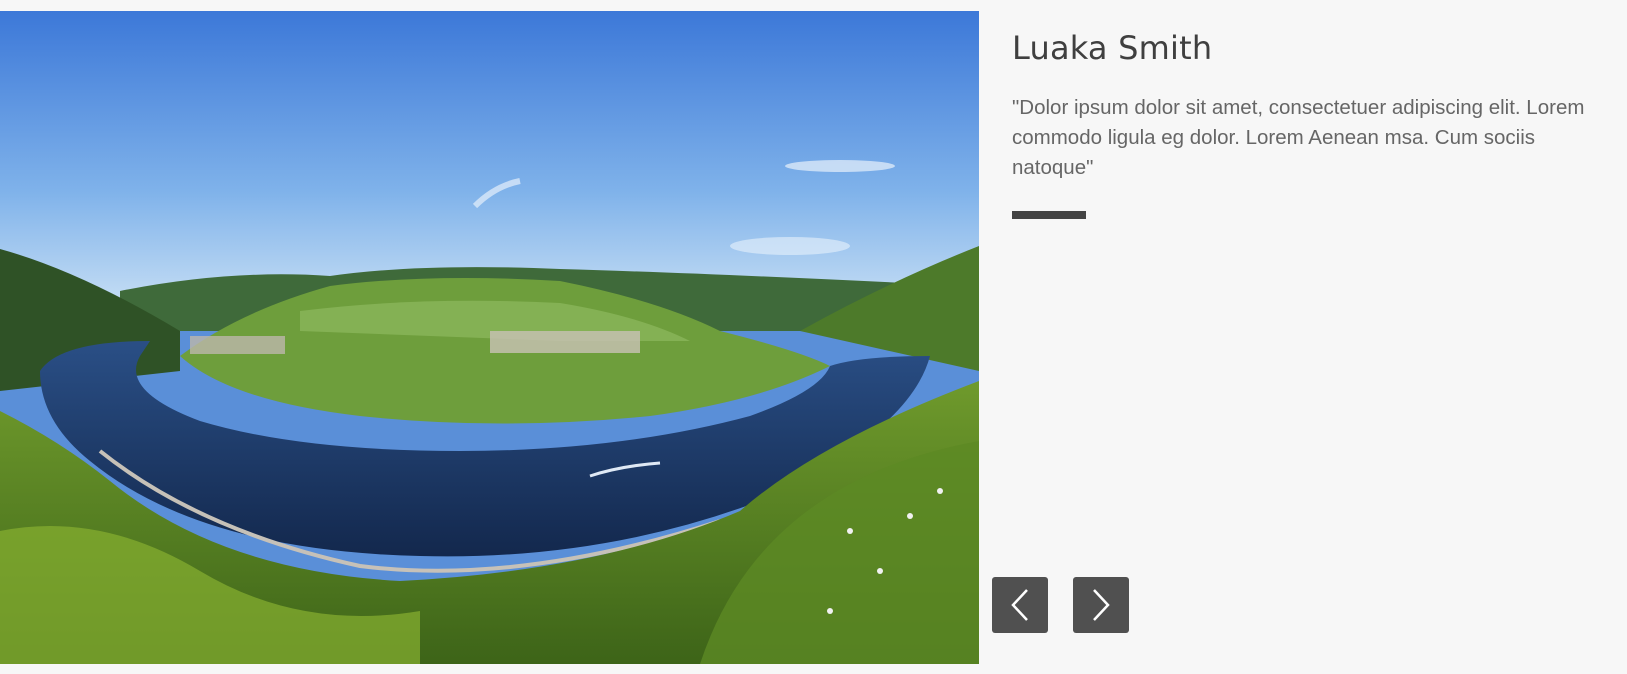 This screenshot has height=674, width=1627. I want to click on prev-button, so click(1020, 605).